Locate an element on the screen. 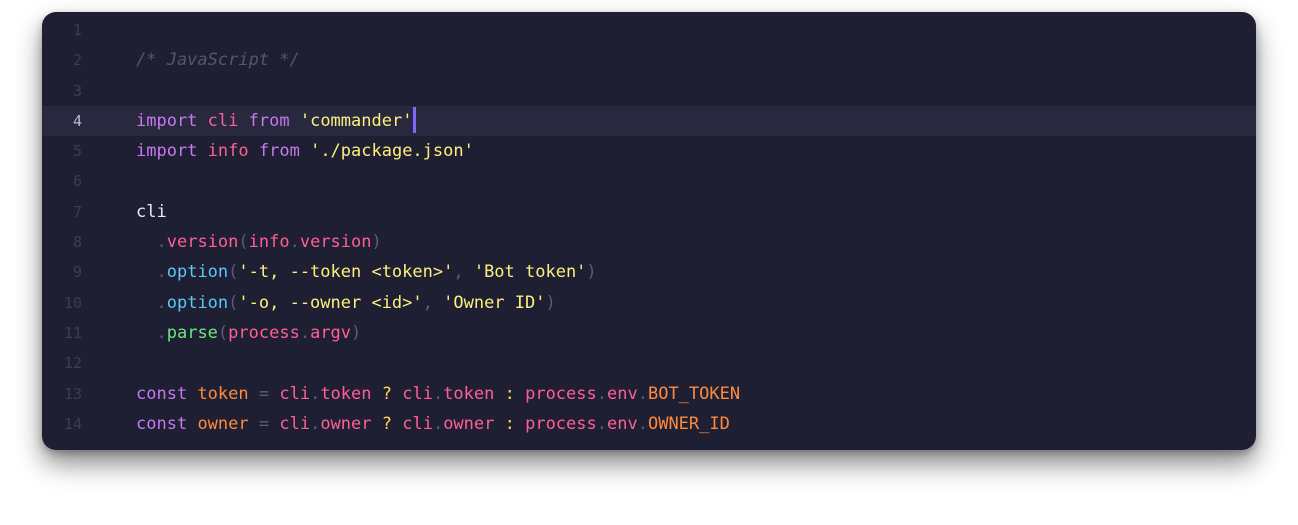 The width and height of the screenshot is (1298, 525). code-token: = is located at coordinates (264, 393).